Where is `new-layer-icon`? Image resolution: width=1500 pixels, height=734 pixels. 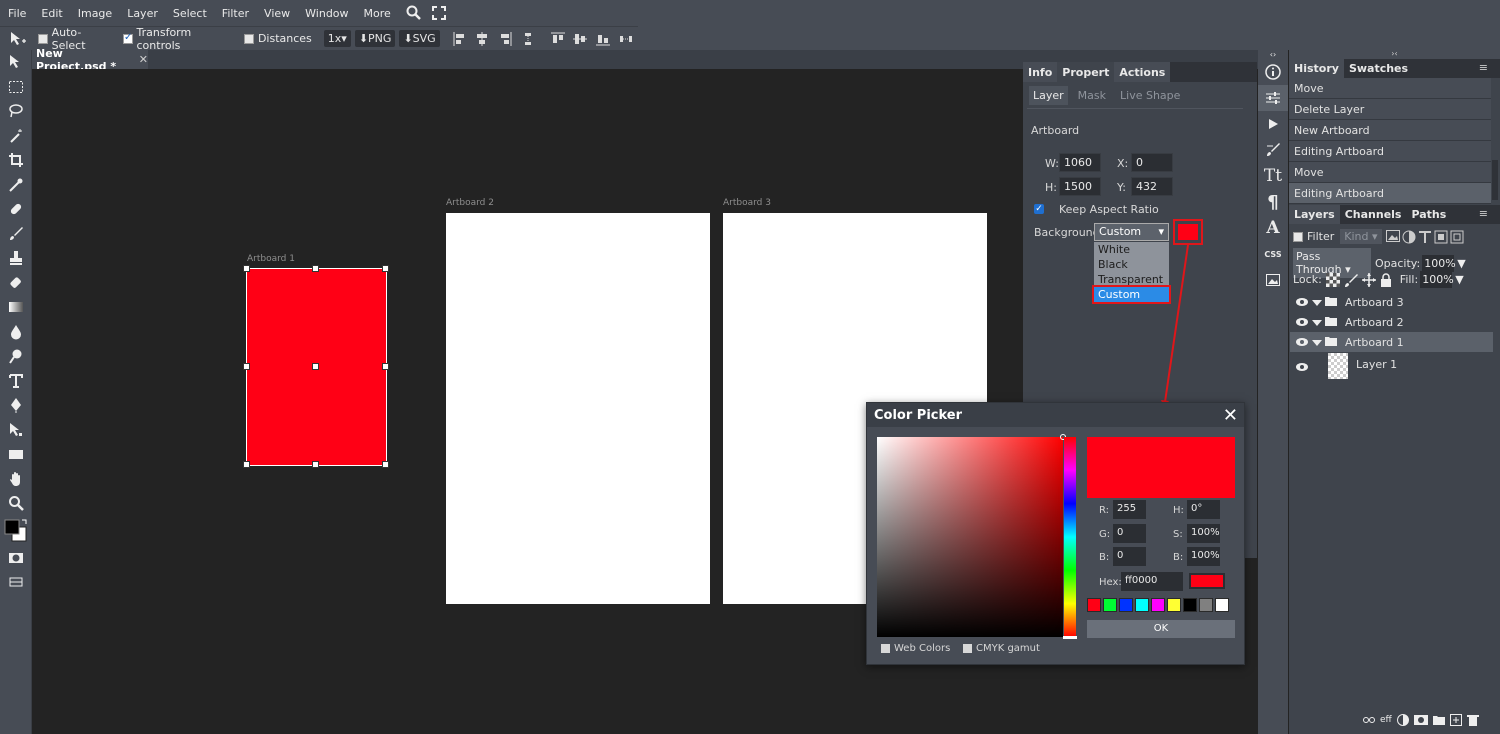
new-layer-icon is located at coordinates (1455, 720).